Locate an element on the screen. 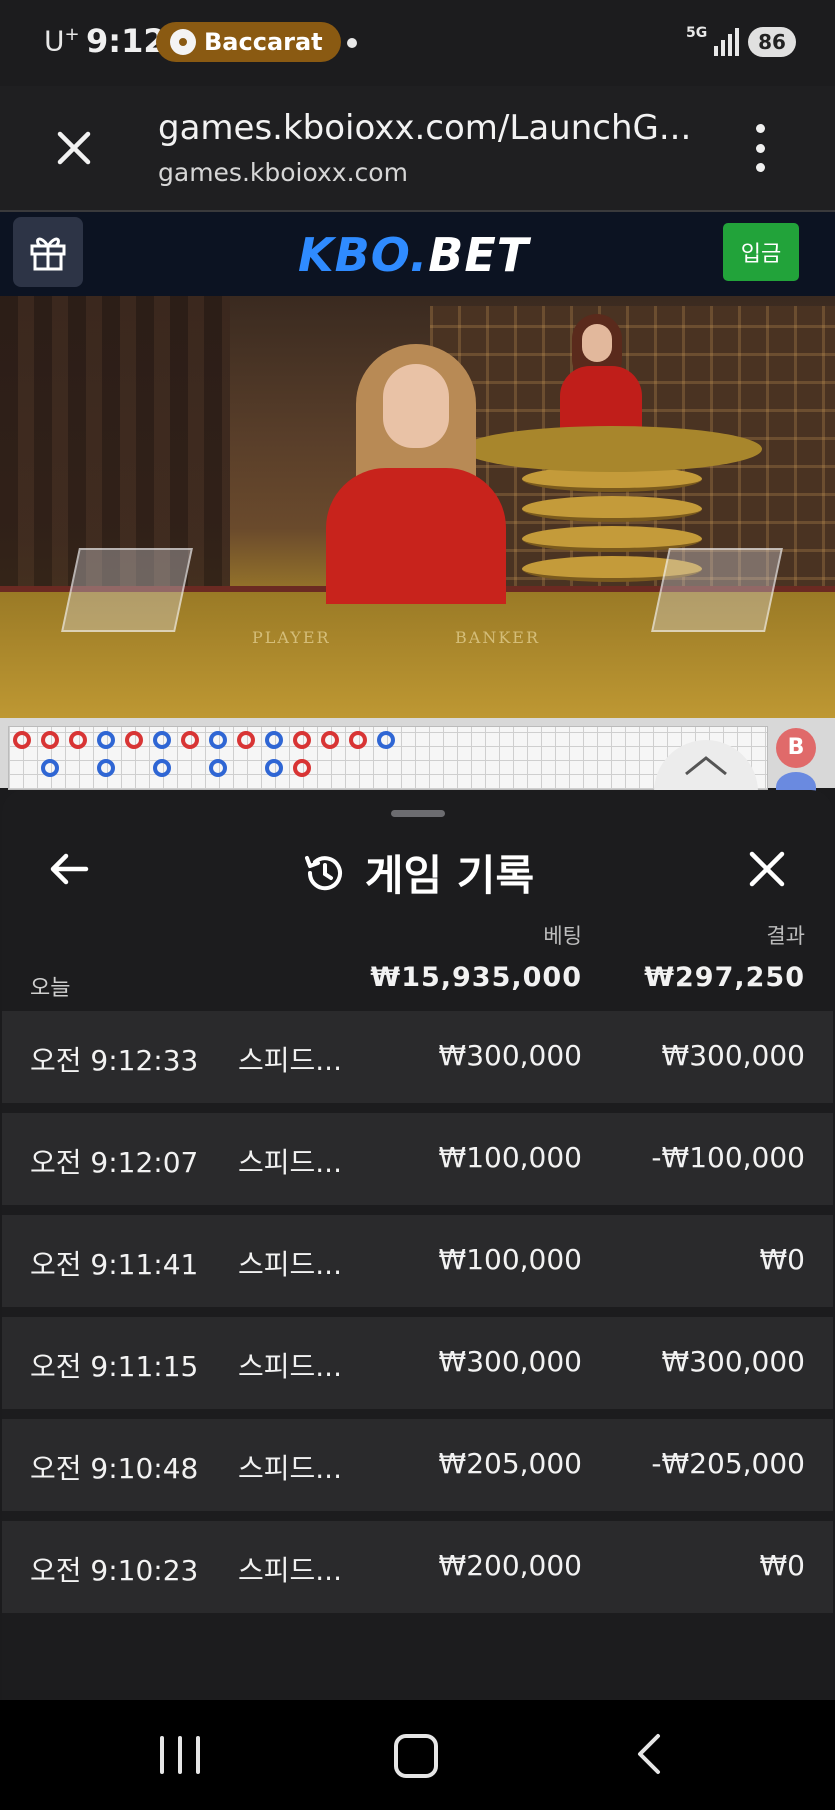  status-time: 9:12 is located at coordinates (126, 41).